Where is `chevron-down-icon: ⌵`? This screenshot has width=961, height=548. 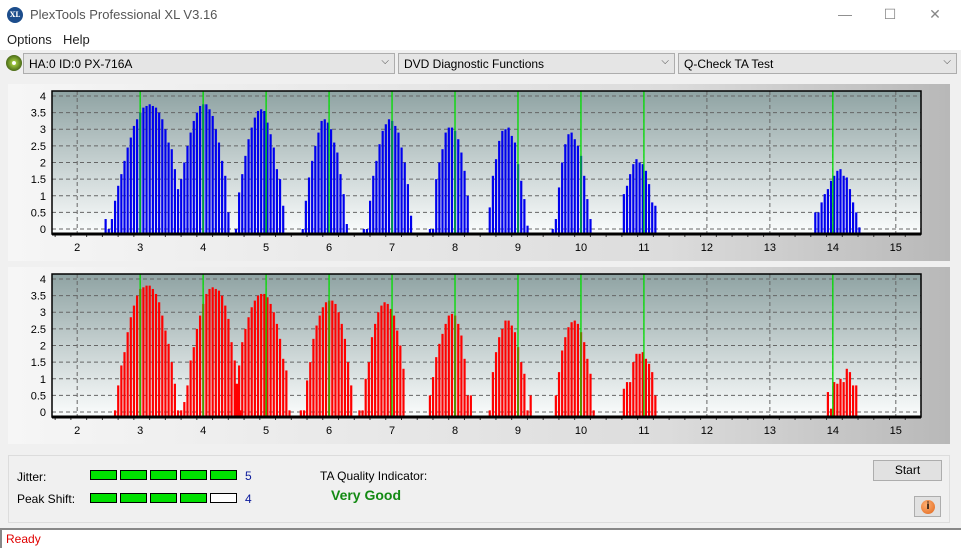
chevron-down-icon: ⌵ is located at coordinates (385, 61).